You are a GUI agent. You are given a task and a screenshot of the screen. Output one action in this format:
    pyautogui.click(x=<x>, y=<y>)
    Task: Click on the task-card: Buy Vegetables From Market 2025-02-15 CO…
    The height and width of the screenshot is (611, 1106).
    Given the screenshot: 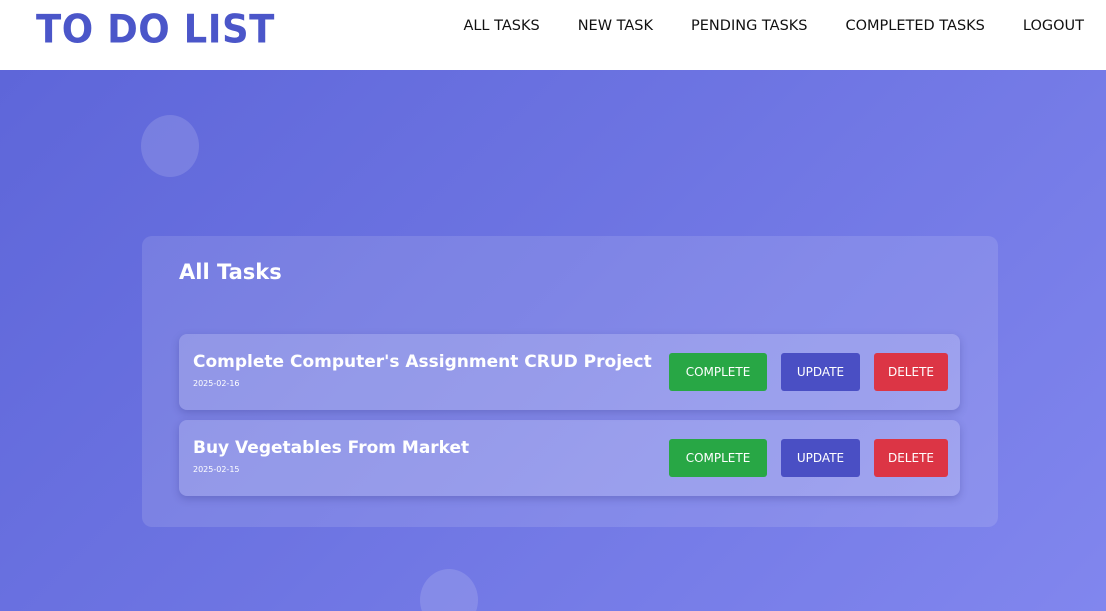 What is the action you would take?
    pyautogui.click(x=569, y=458)
    